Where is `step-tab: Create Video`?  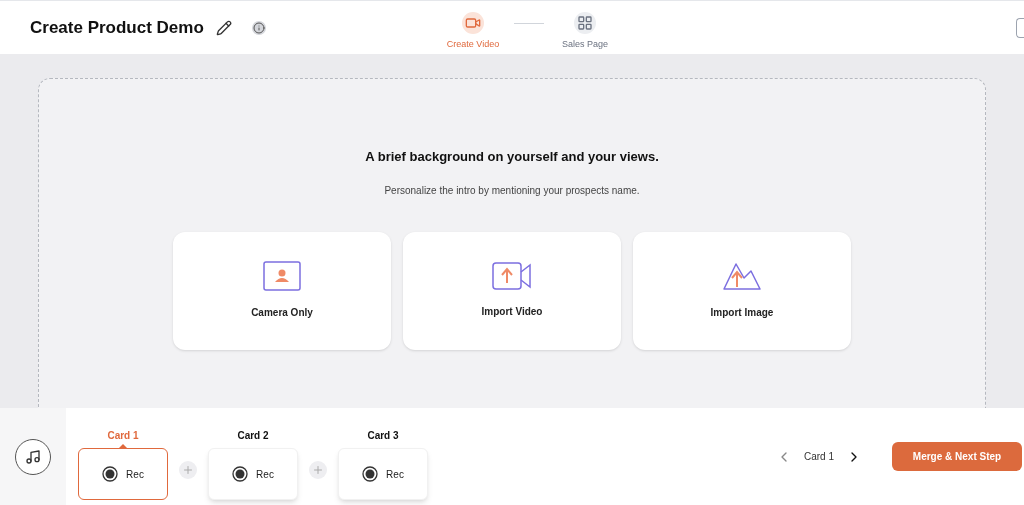 step-tab: Create Video is located at coordinates (473, 27).